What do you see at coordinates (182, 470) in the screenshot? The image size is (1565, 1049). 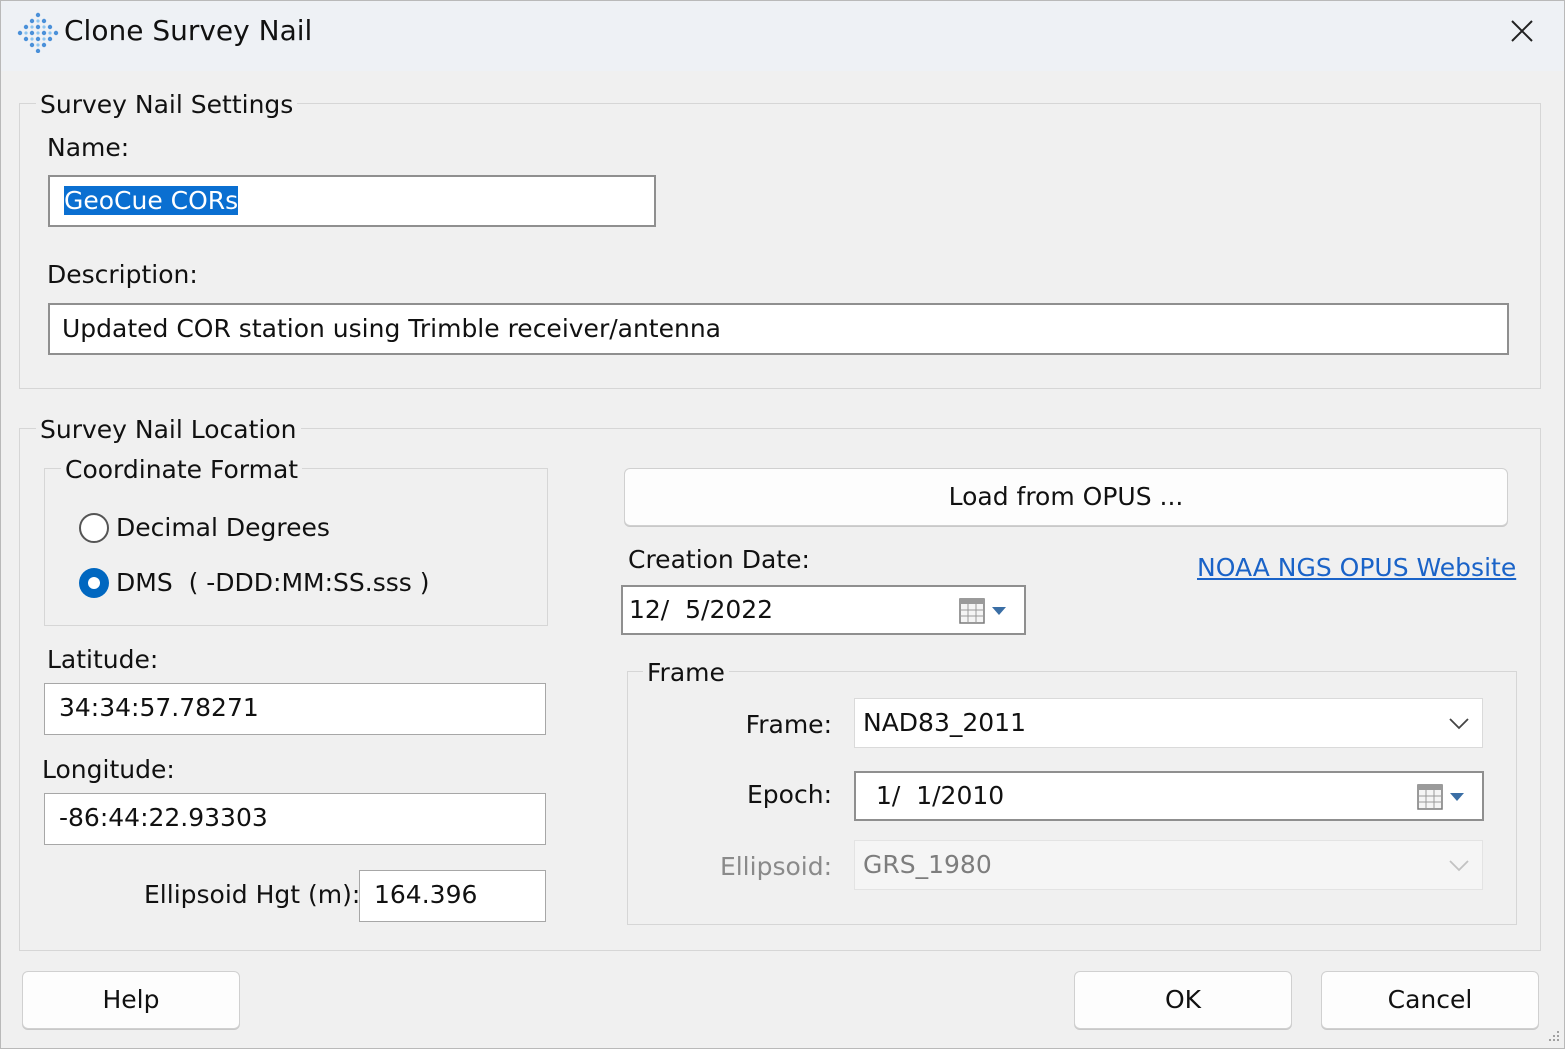 I see `coordinate-format-legend: Coordinate Format` at bounding box center [182, 470].